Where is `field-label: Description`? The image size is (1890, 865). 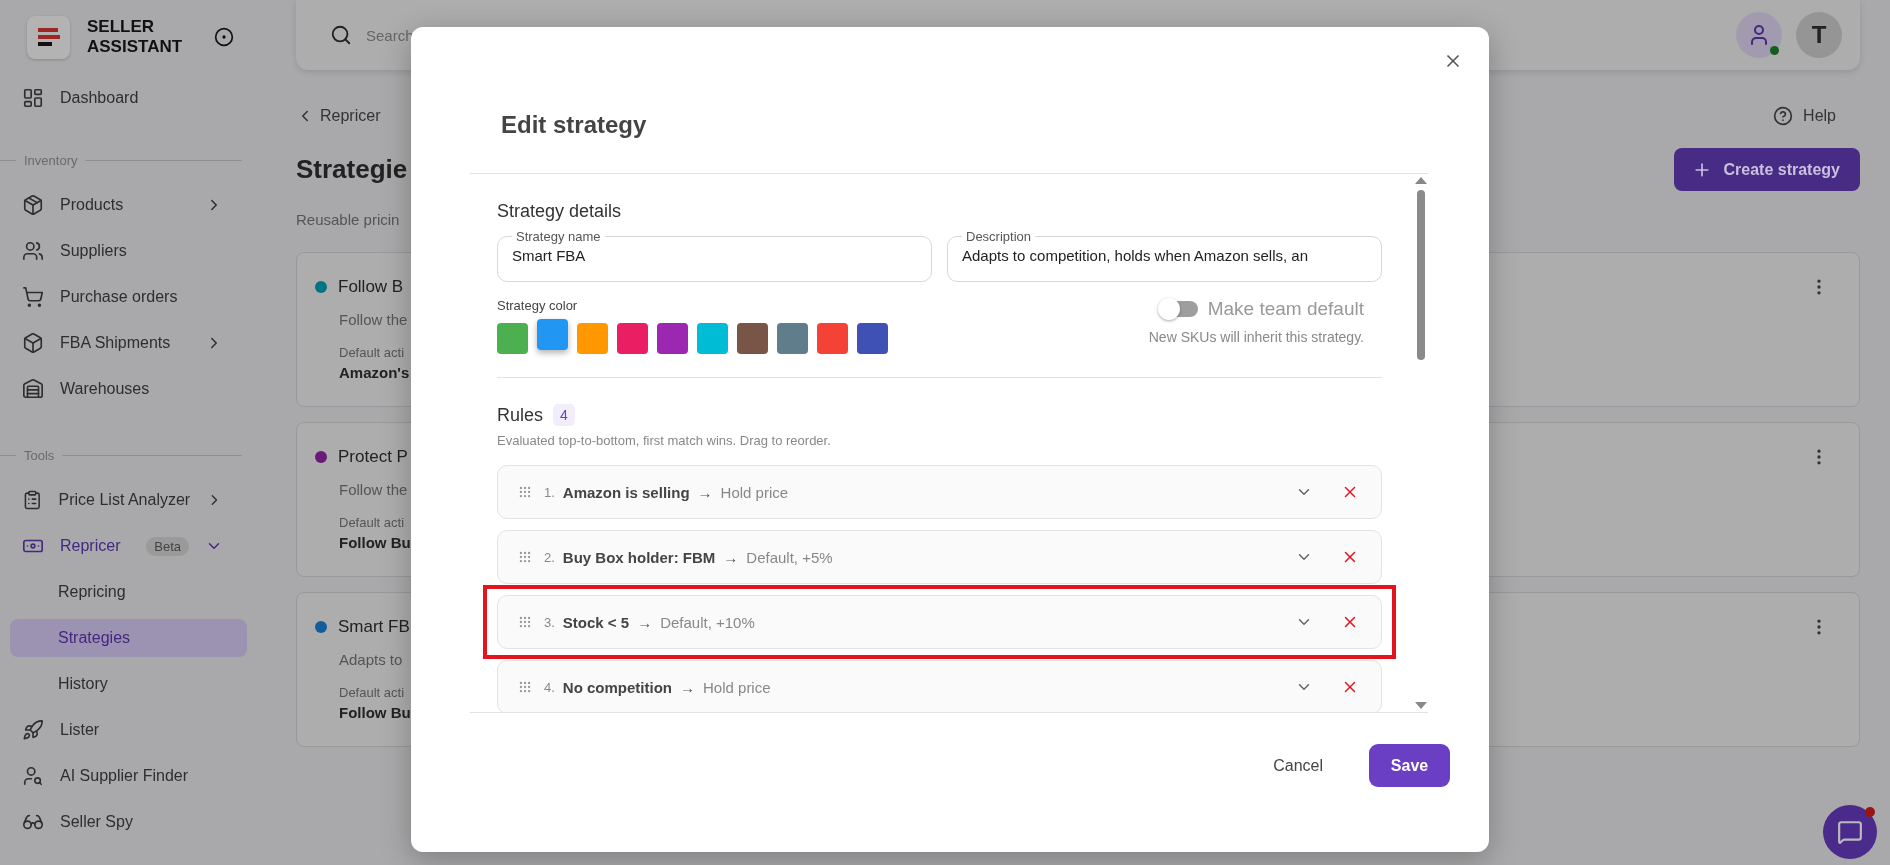 field-label: Description is located at coordinates (999, 236).